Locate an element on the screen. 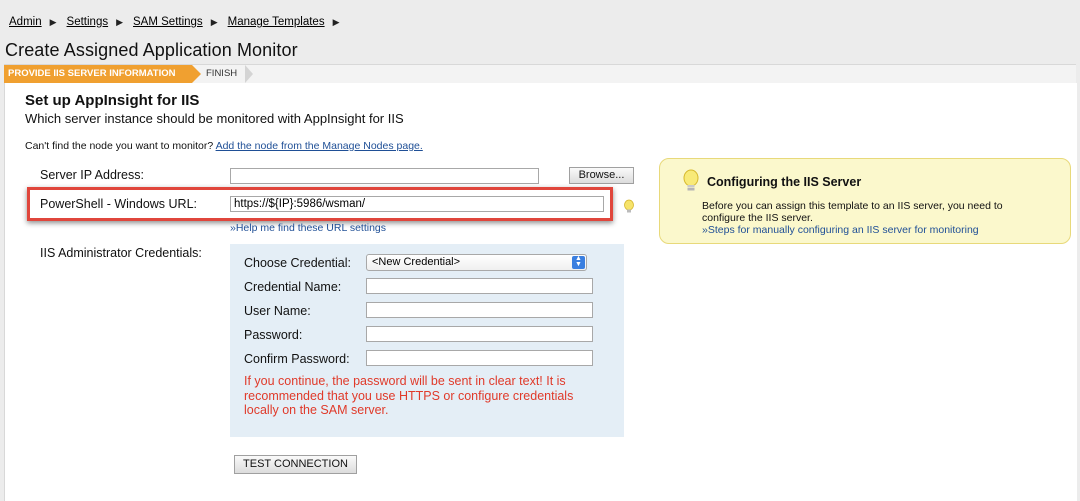  server-ip-label: Server IP Address: is located at coordinates (92, 175).